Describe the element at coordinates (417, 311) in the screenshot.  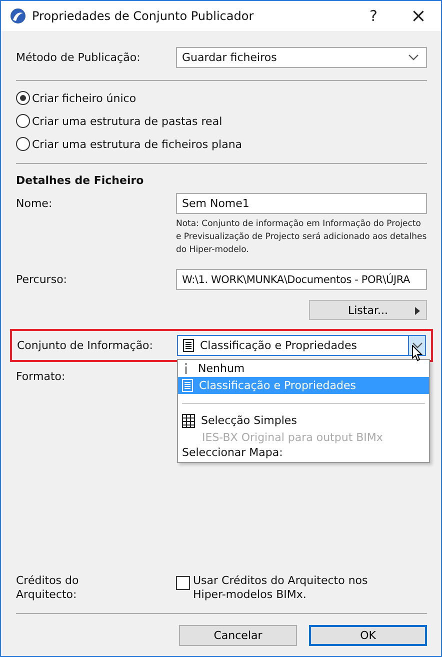
I see `triangle-right-icon` at that location.